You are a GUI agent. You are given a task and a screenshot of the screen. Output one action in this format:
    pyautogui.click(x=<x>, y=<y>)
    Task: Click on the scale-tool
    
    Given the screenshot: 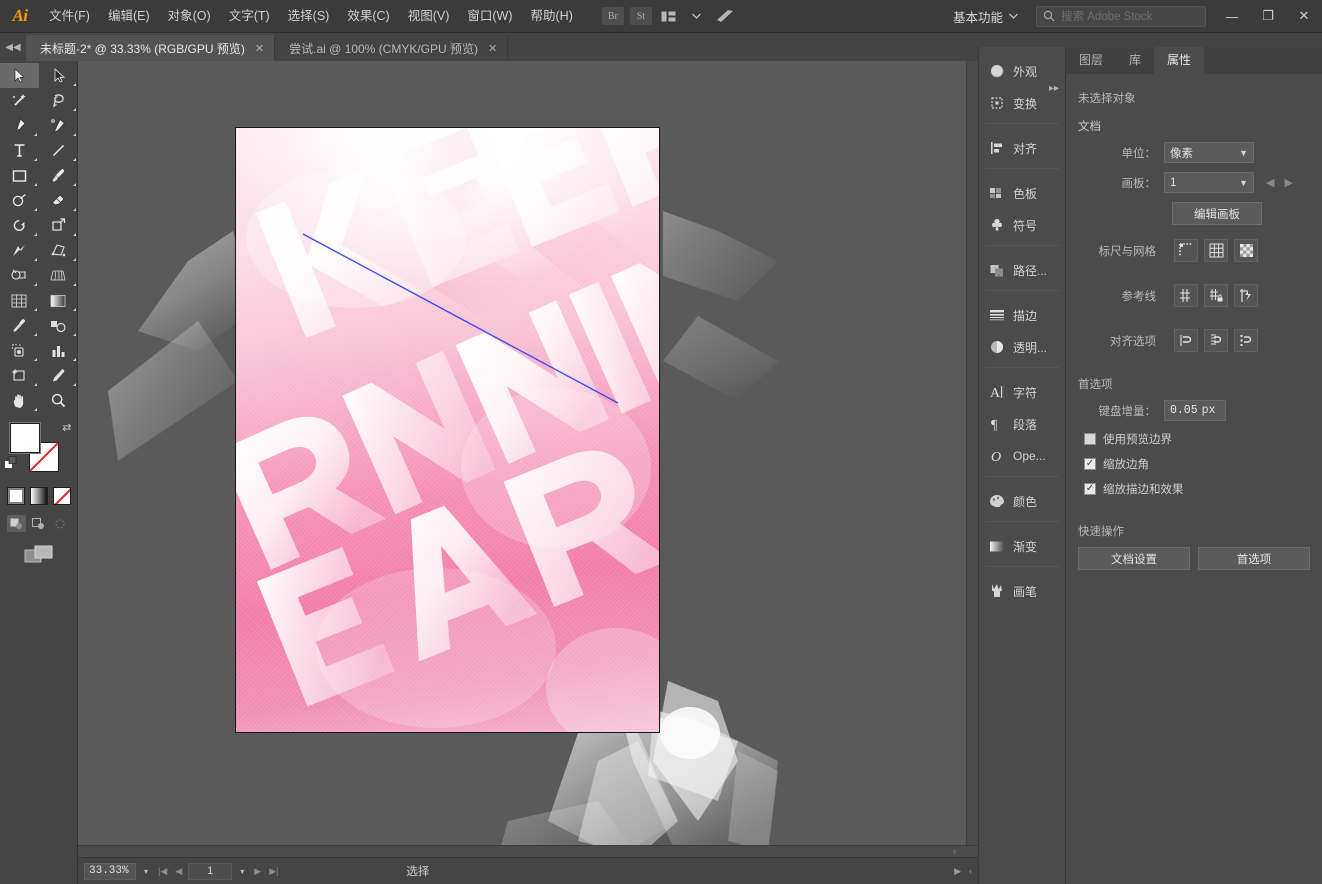 What is the action you would take?
    pyautogui.click(x=58, y=225)
    